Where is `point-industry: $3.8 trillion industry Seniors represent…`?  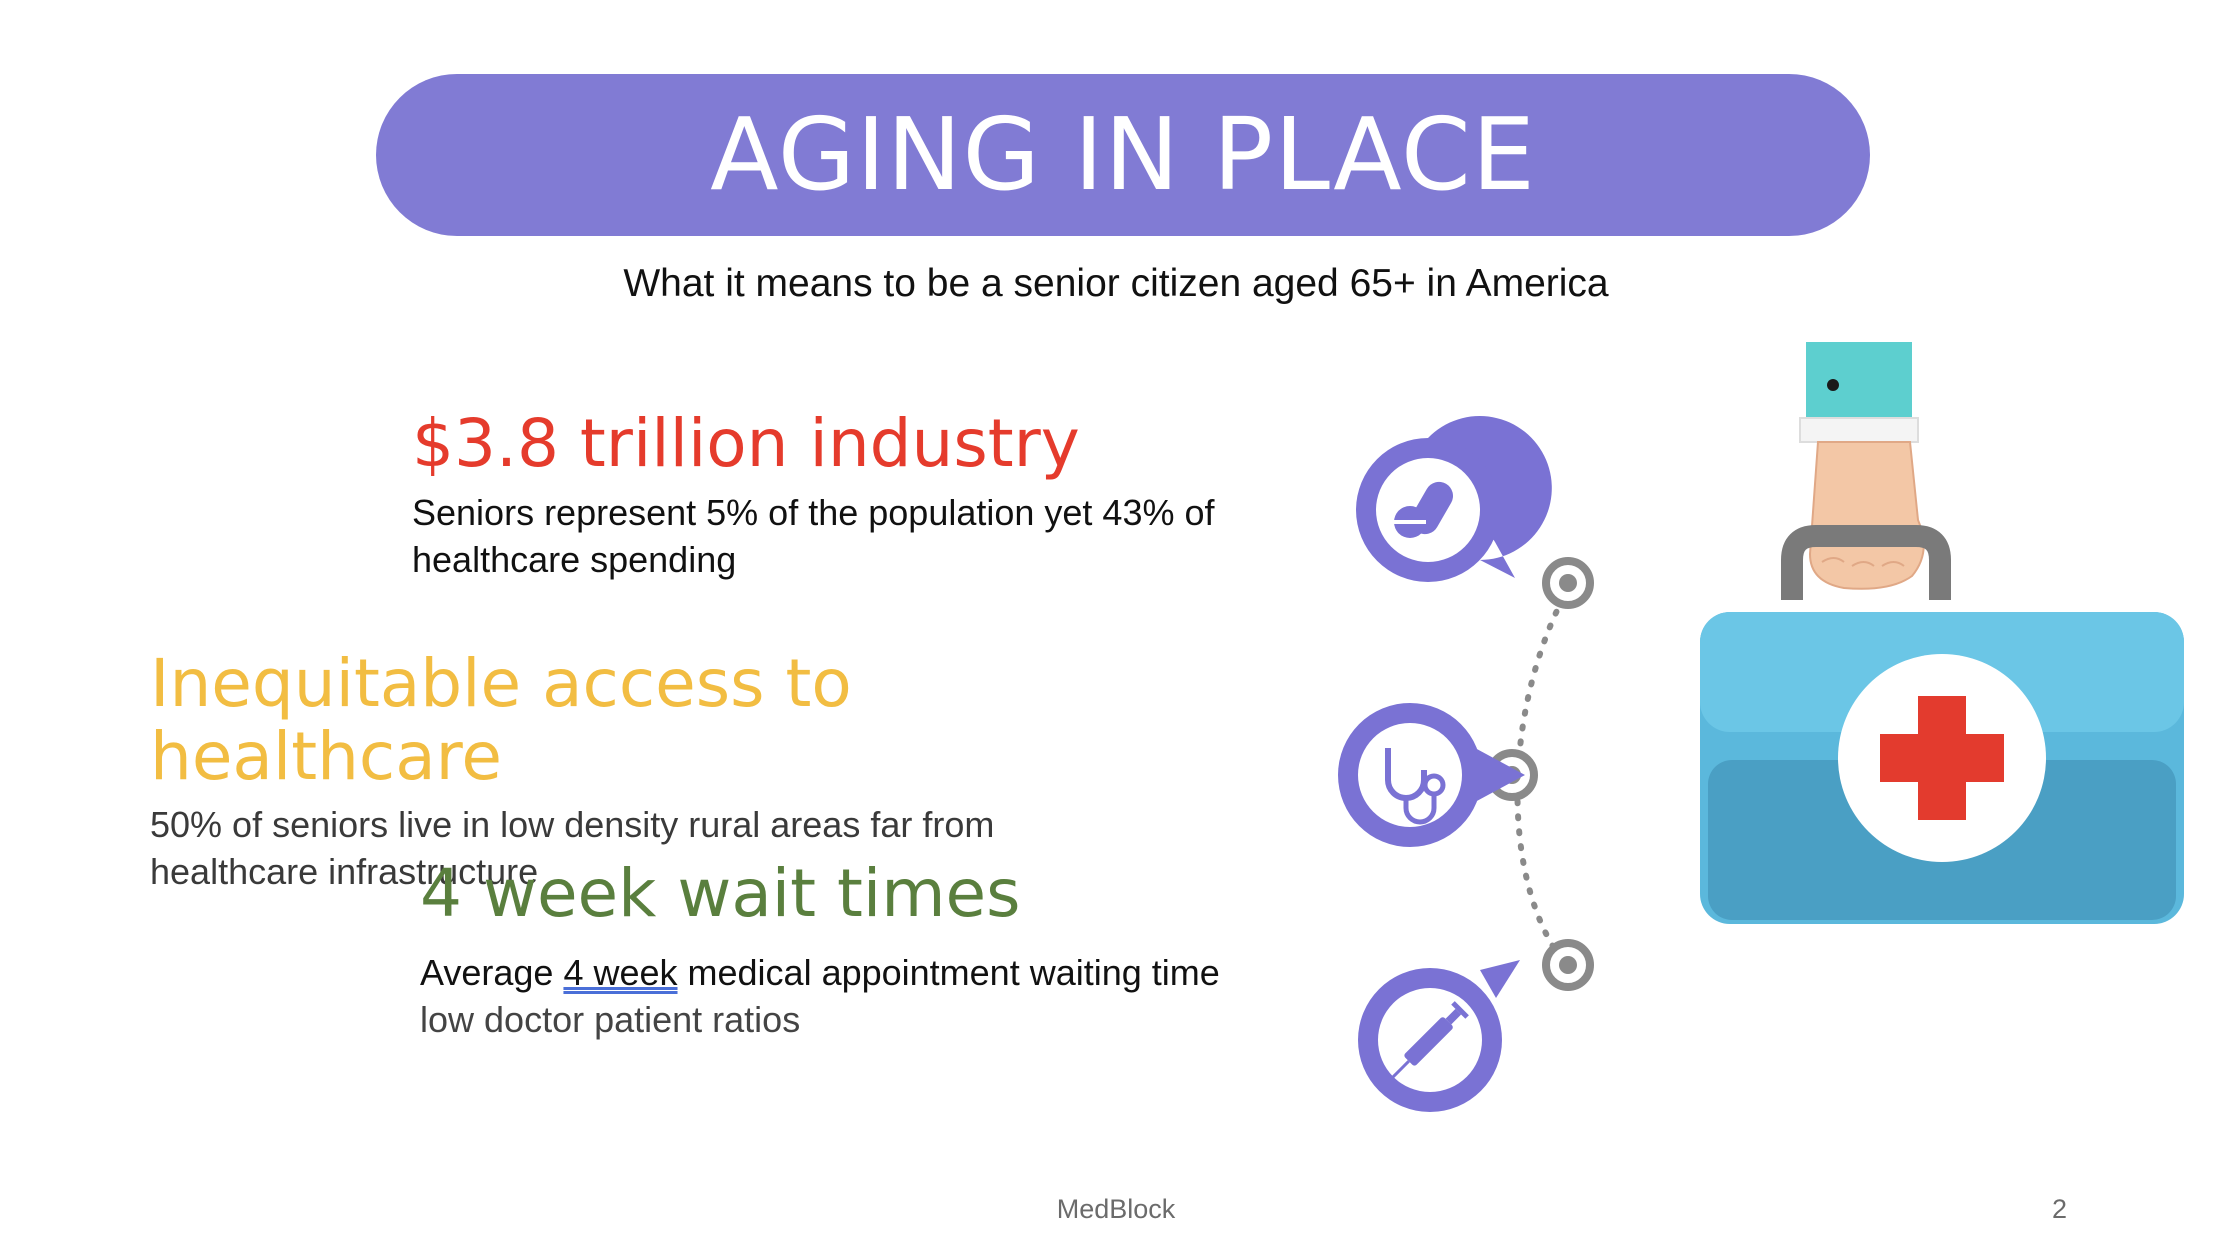
point-industry: $3.8 trillion industry Seniors represent… is located at coordinates (822, 494).